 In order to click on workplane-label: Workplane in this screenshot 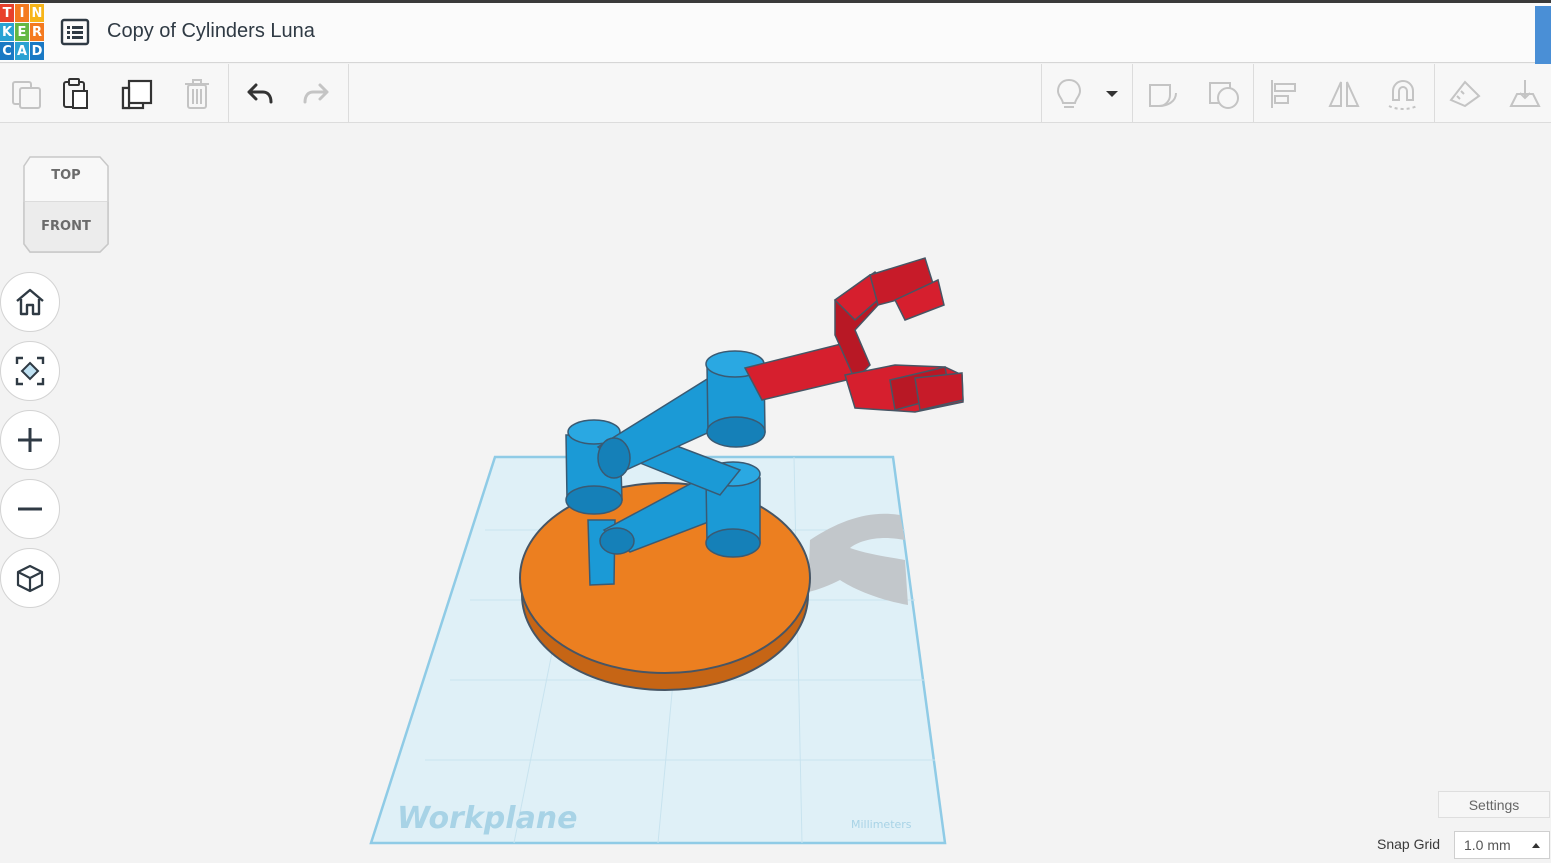, I will do `click(487, 818)`.